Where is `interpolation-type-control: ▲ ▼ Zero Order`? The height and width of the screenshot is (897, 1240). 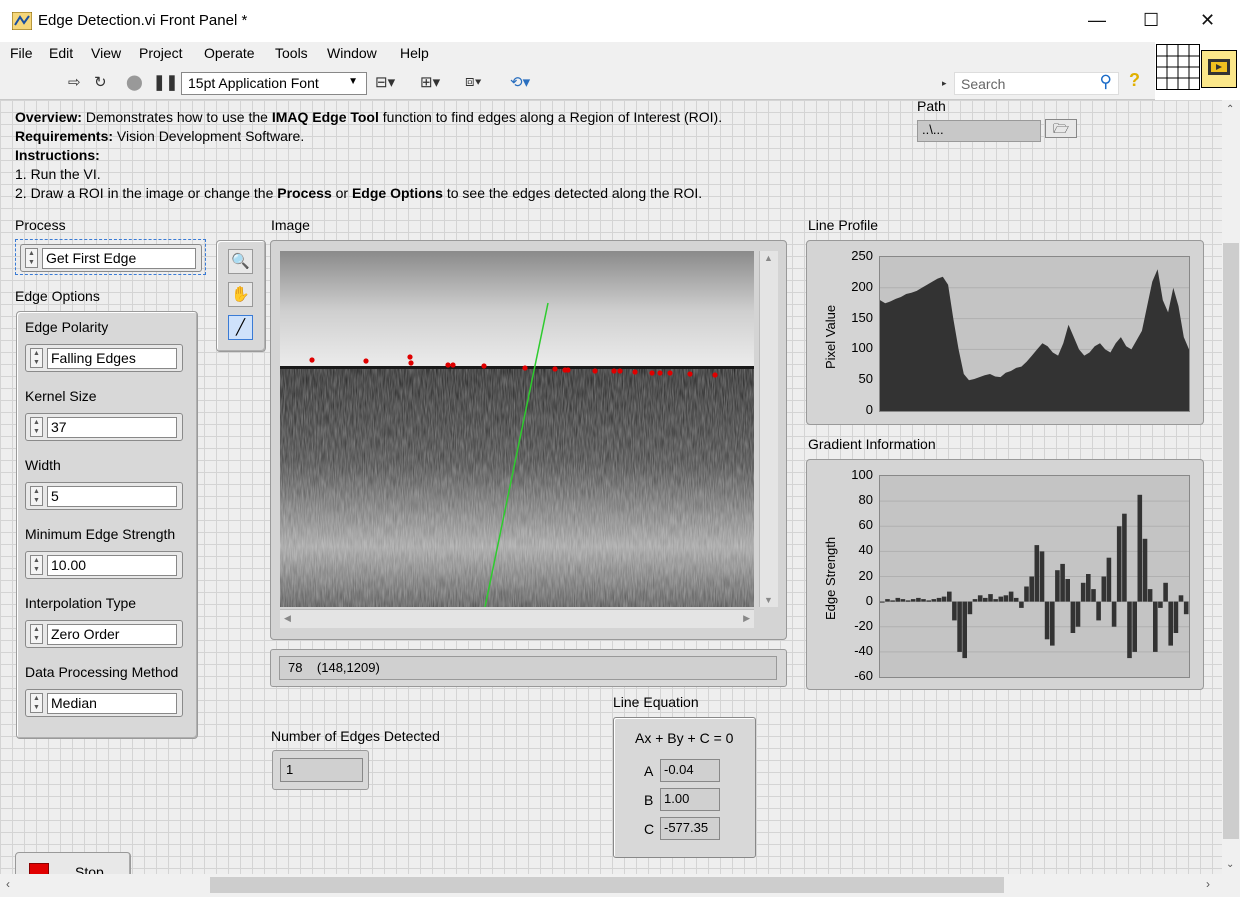 interpolation-type-control: ▲ ▼ Zero Order is located at coordinates (104, 634).